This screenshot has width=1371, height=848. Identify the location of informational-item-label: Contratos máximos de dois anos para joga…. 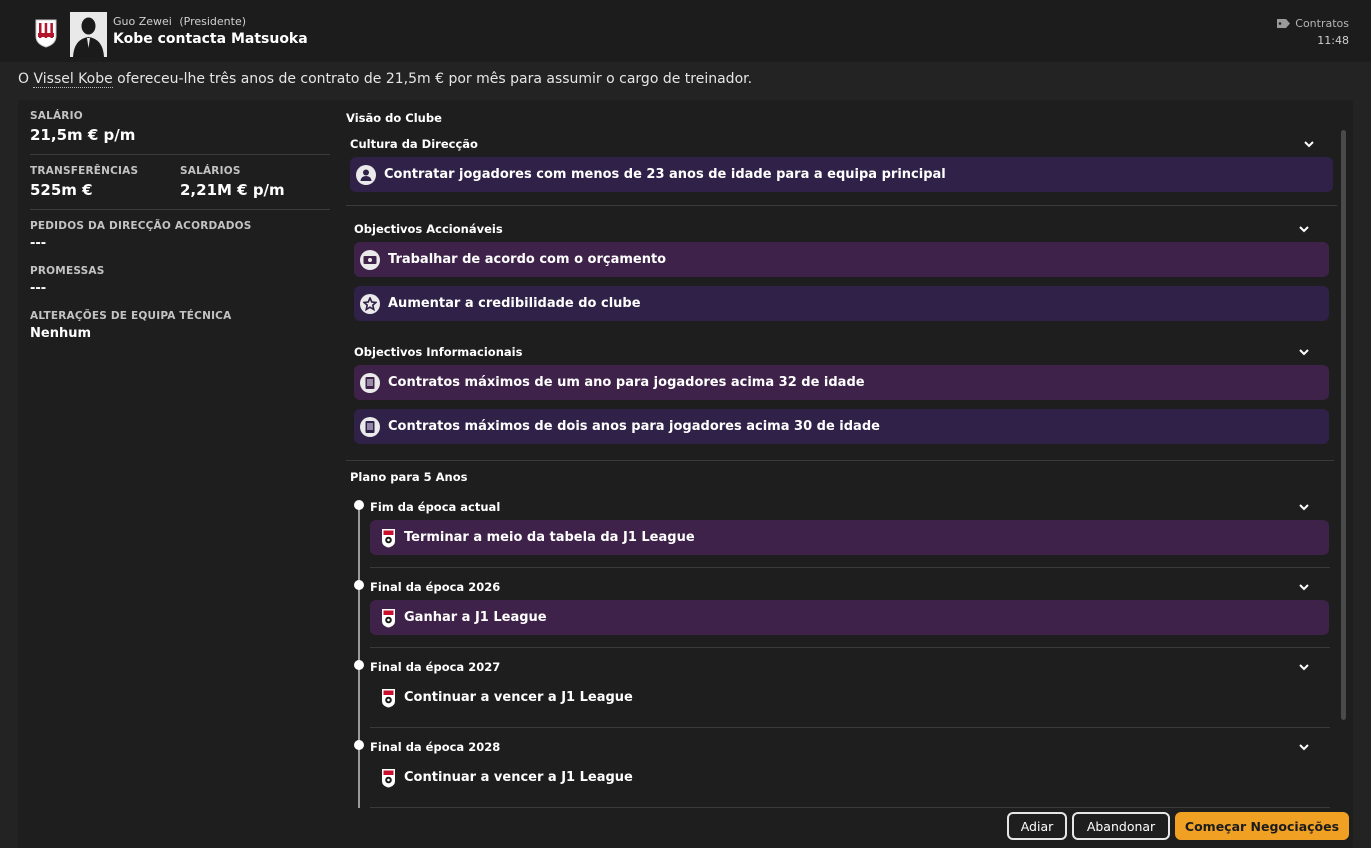
(634, 426).